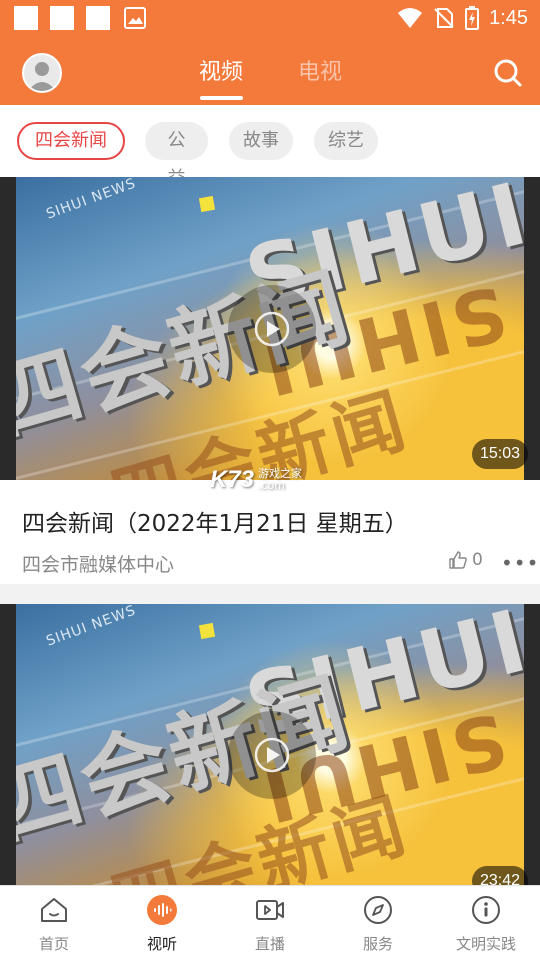 Image resolution: width=540 pixels, height=960 pixels. Describe the element at coordinates (221, 98) in the screenshot. I see `active-tab-indicator` at that location.